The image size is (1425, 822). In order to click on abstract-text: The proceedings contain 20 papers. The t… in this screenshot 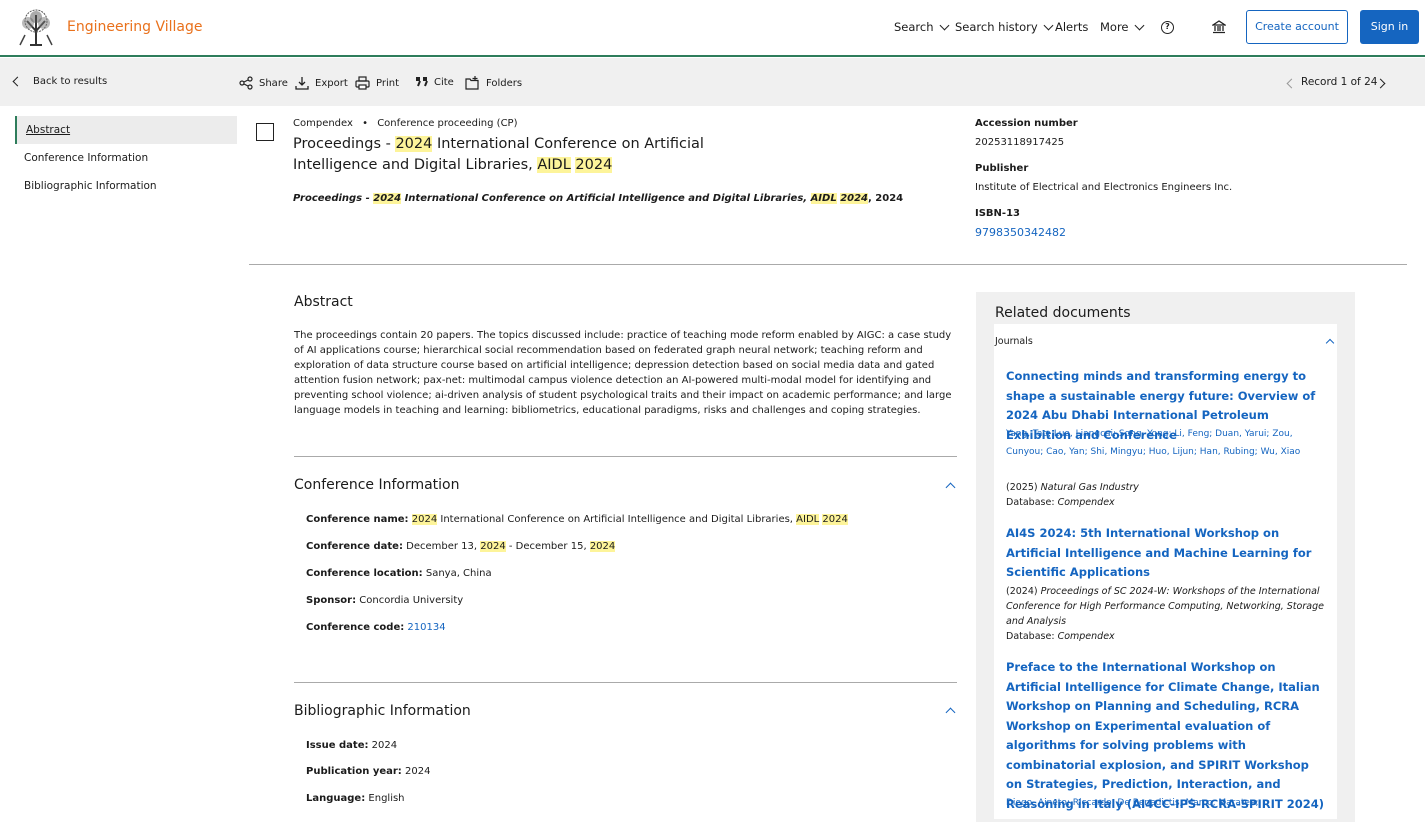, I will do `click(623, 373)`.